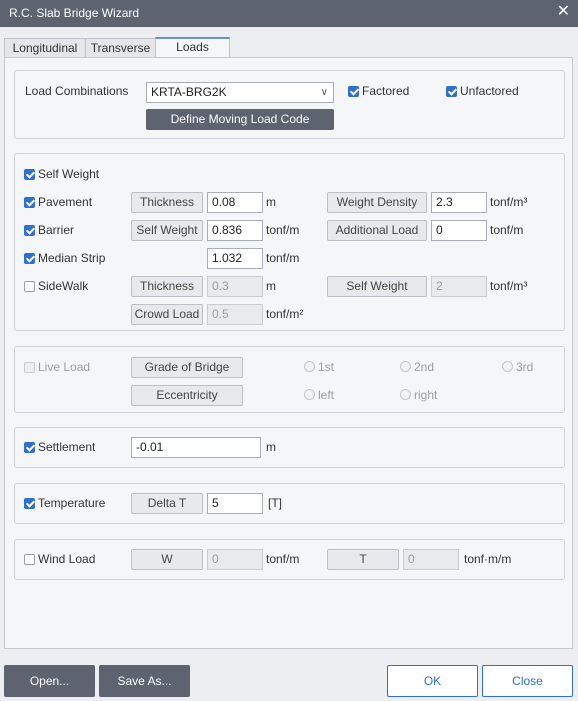 Image resolution: width=578 pixels, height=701 pixels. What do you see at coordinates (275, 503) in the screenshot?
I see `temperature-unit: [T]` at bounding box center [275, 503].